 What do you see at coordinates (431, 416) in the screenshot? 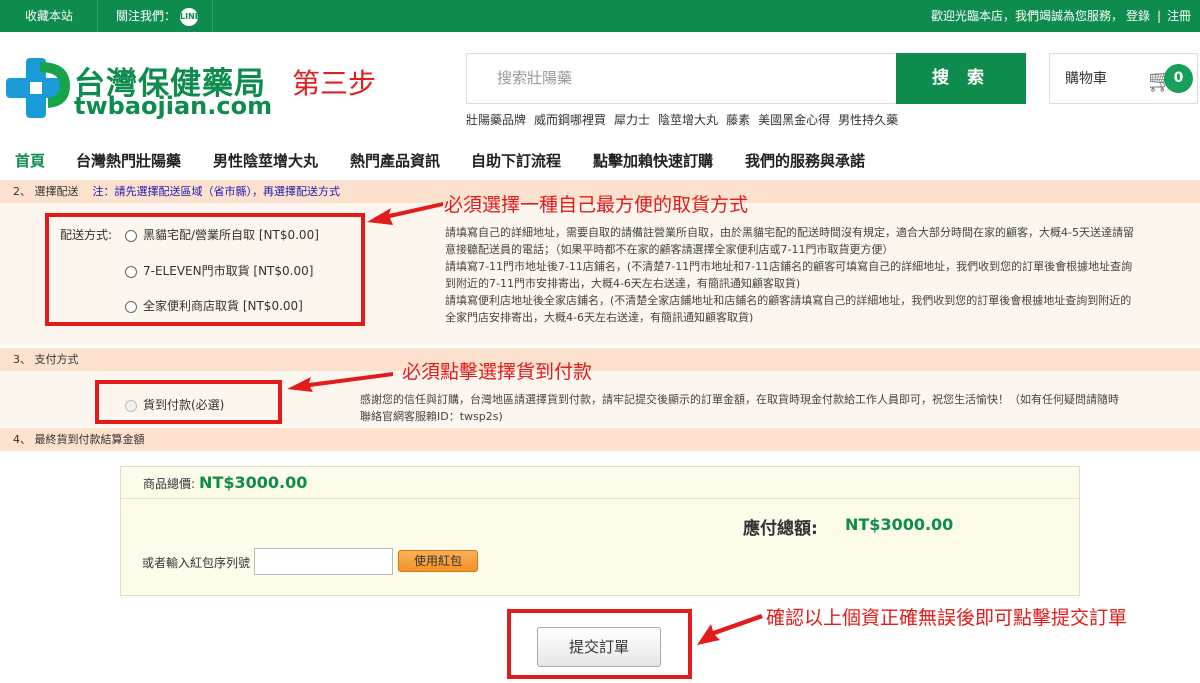
I see `payment-description-line: 聯絡官網客服賴ID：twsp2s)` at bounding box center [431, 416].